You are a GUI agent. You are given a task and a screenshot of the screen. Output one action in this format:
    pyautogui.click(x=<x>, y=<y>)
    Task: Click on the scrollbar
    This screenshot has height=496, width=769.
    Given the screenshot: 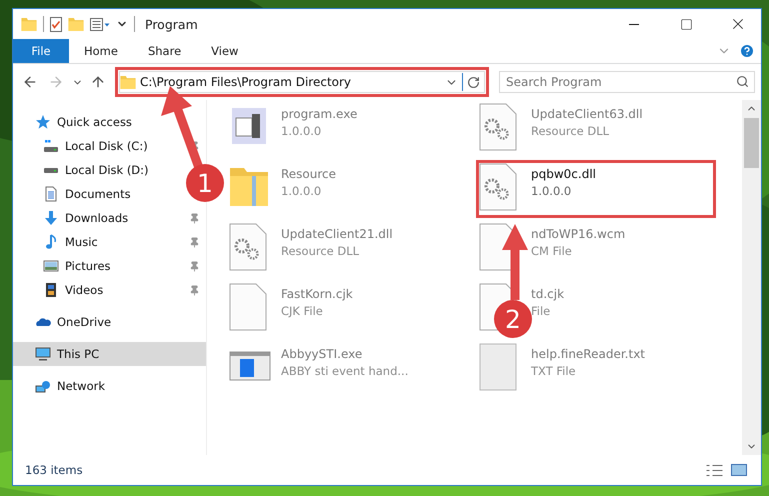 What is the action you would take?
    pyautogui.click(x=751, y=277)
    